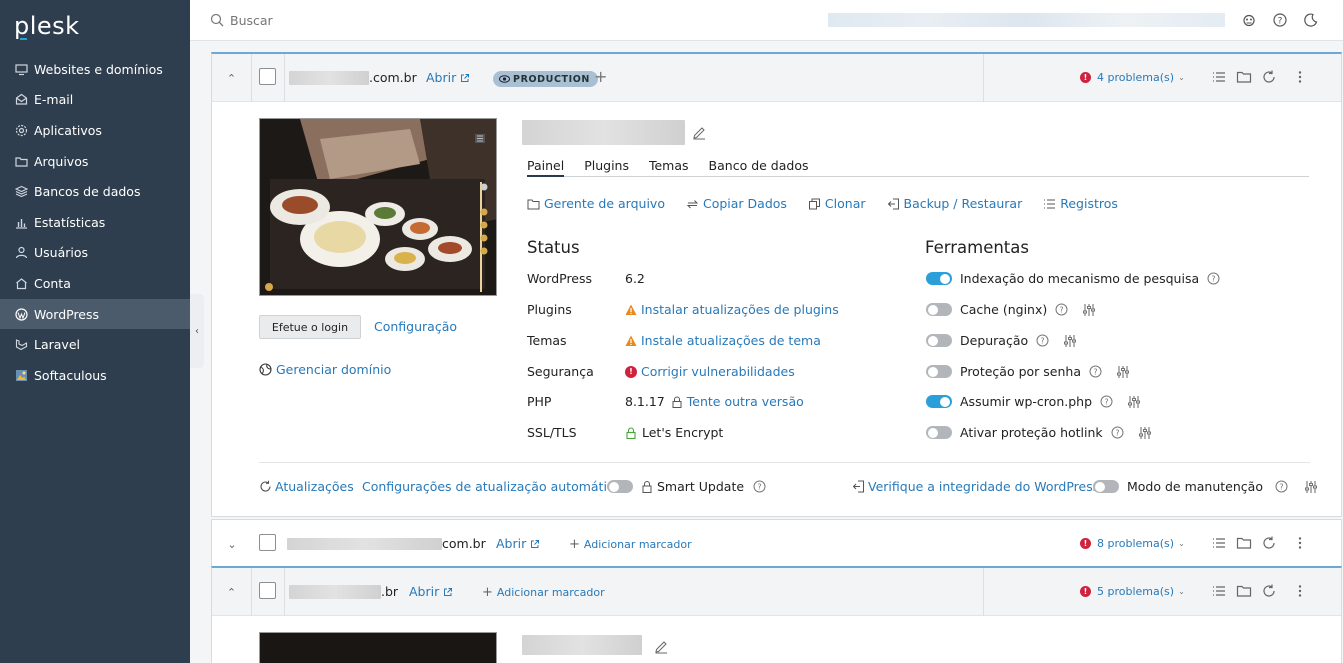 The height and width of the screenshot is (663, 1343). What do you see at coordinates (1311, 20) in the screenshot?
I see `dark-mode-icon` at bounding box center [1311, 20].